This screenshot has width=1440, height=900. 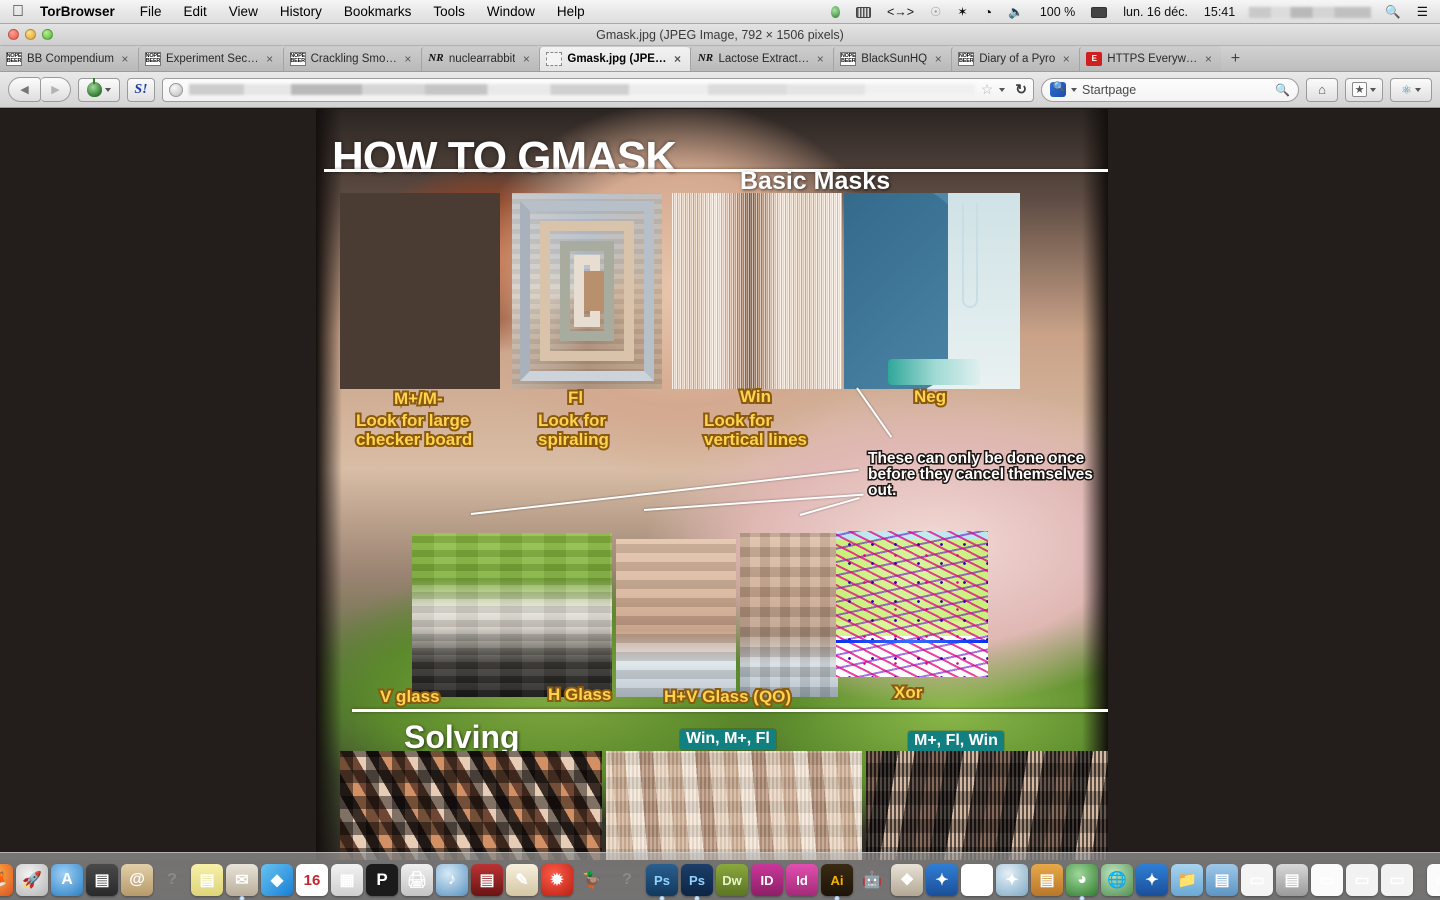 What do you see at coordinates (210, 58) in the screenshot?
I see `tab-experiment-sec: NOPE BEER Experiment Sec… ×` at bounding box center [210, 58].